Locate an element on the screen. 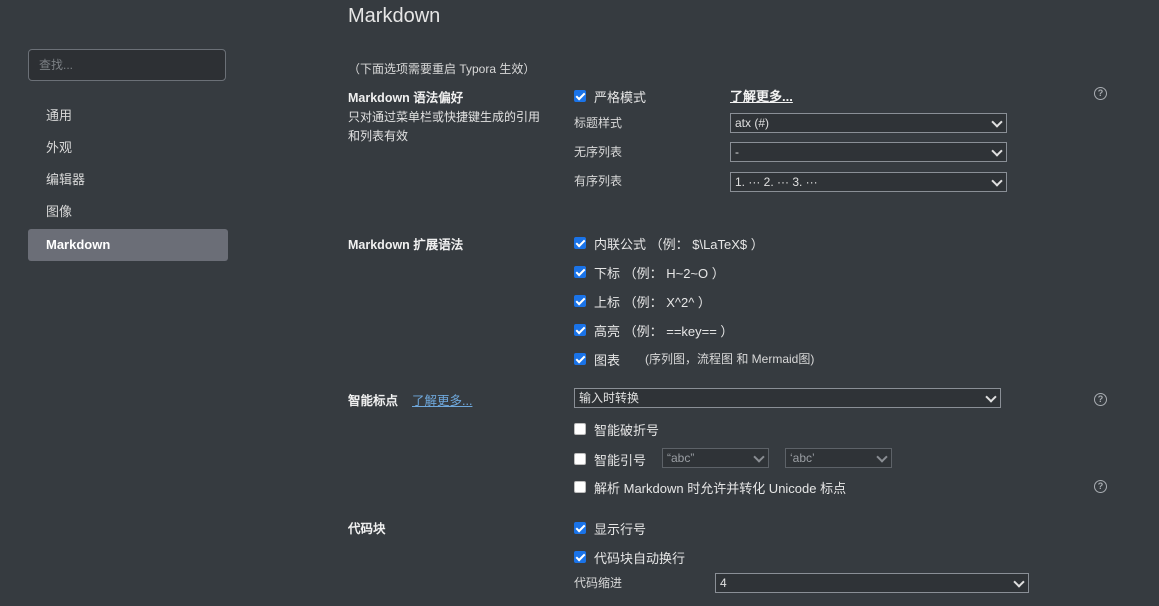 This screenshot has height=606, width=1159. inline-math-label: 内联公式 （例： $\LaTeX$ ） is located at coordinates (679, 244).